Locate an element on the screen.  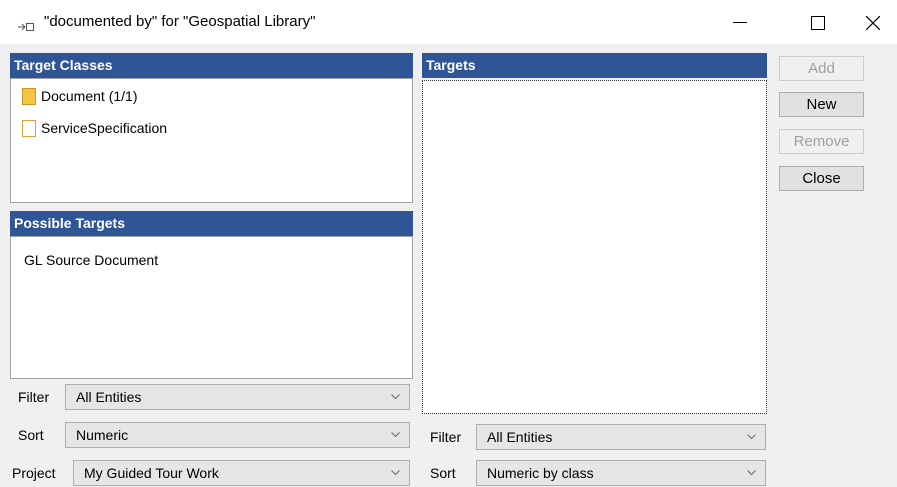
project-label: Project is located at coordinates (34, 473).